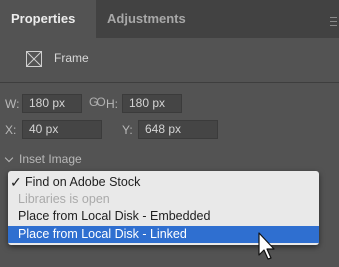  What do you see at coordinates (11, 130) in the screenshot?
I see `x-label: X:` at bounding box center [11, 130].